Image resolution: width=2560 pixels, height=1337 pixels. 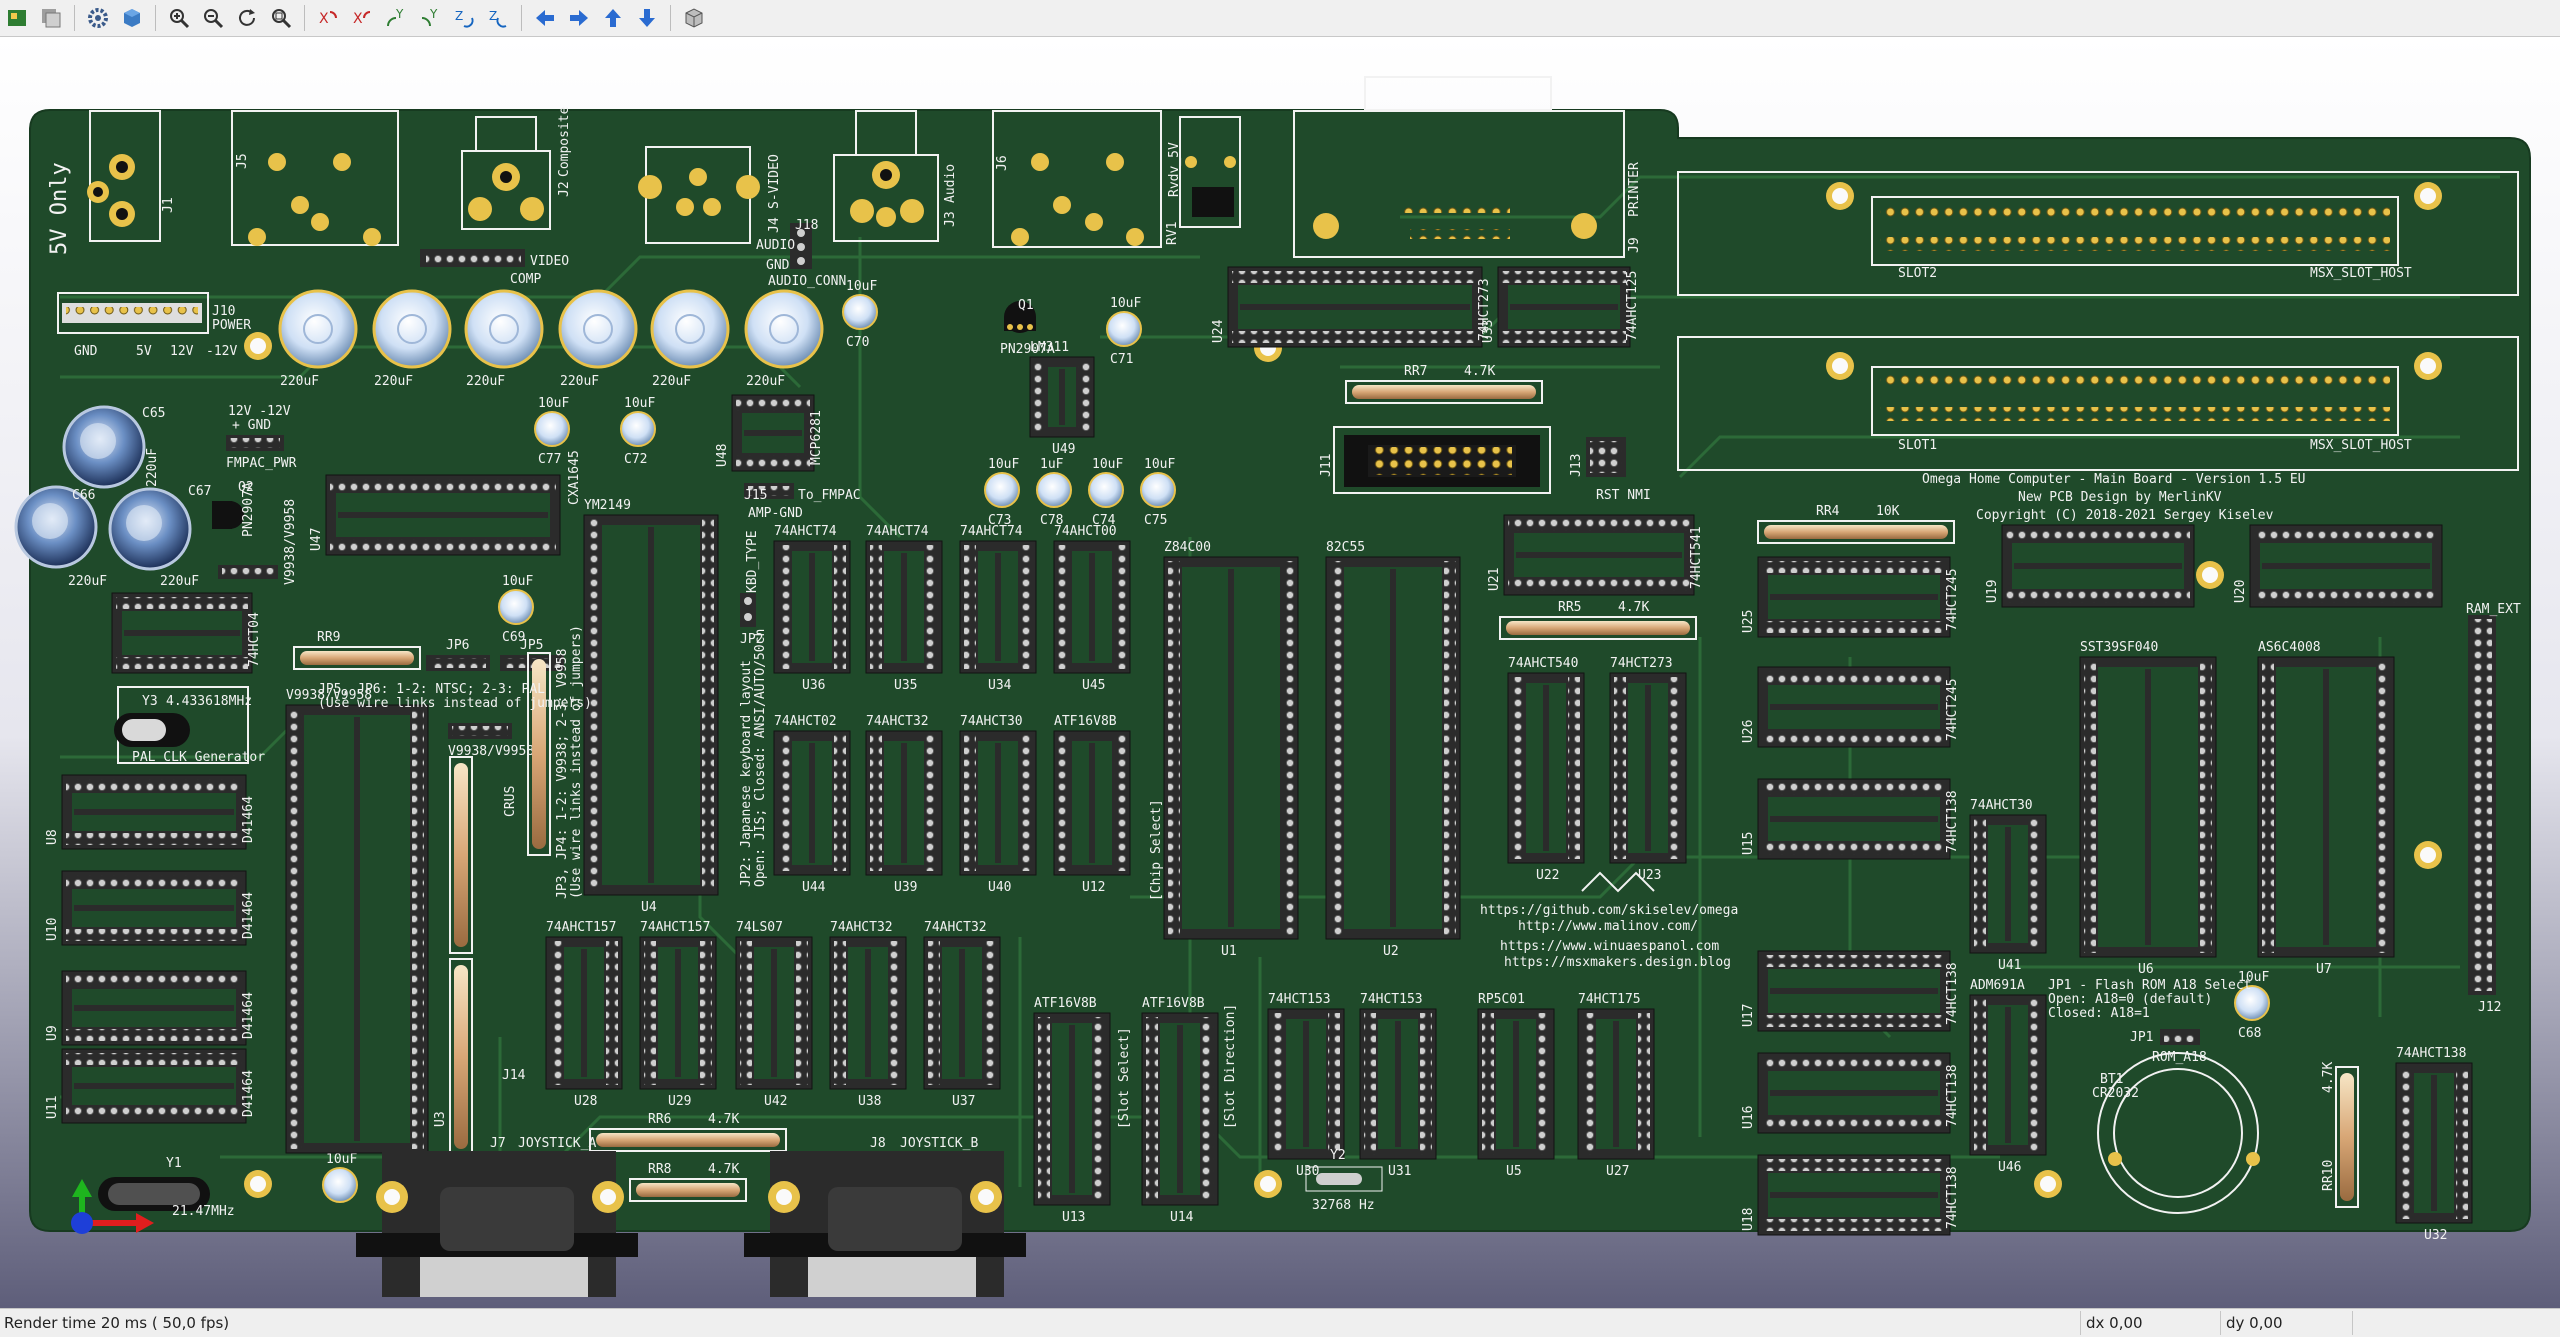 I want to click on ic-u33: 74AHCT125 U33, so click(x=1560, y=307).